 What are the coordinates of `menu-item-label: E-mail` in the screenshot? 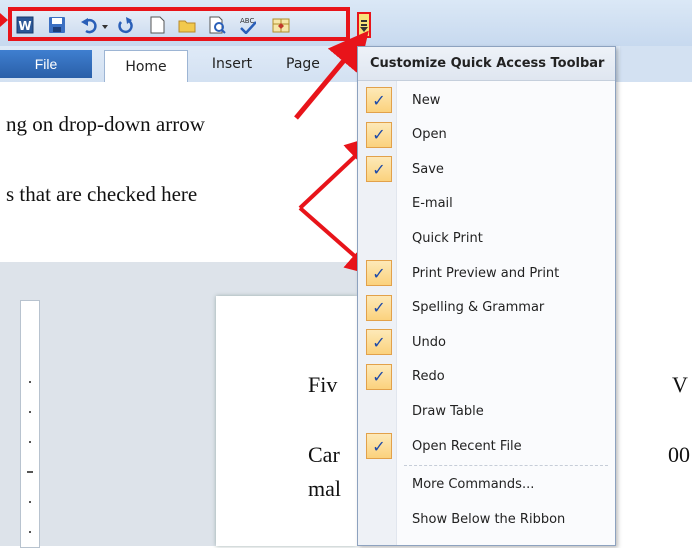 It's located at (432, 204).